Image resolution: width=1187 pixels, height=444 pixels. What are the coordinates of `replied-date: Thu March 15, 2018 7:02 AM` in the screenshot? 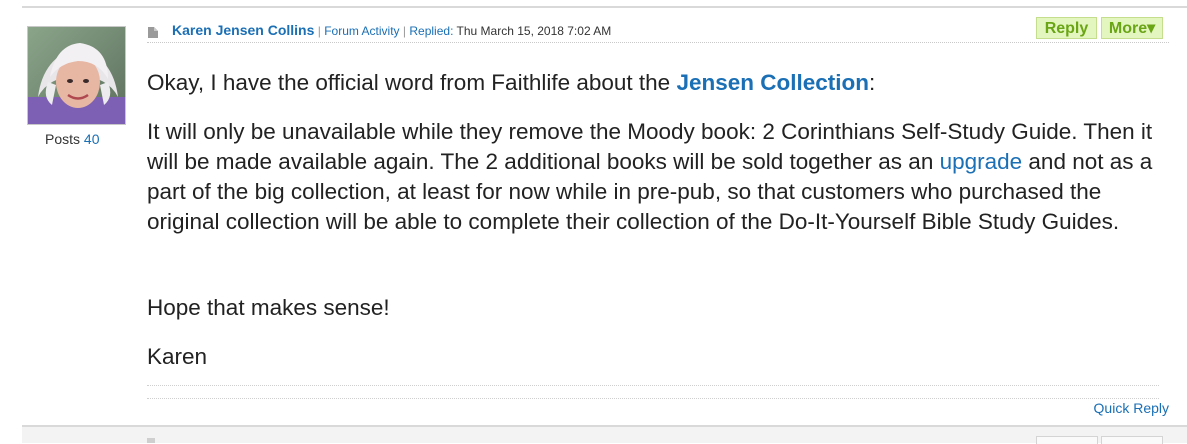 It's located at (534, 31).